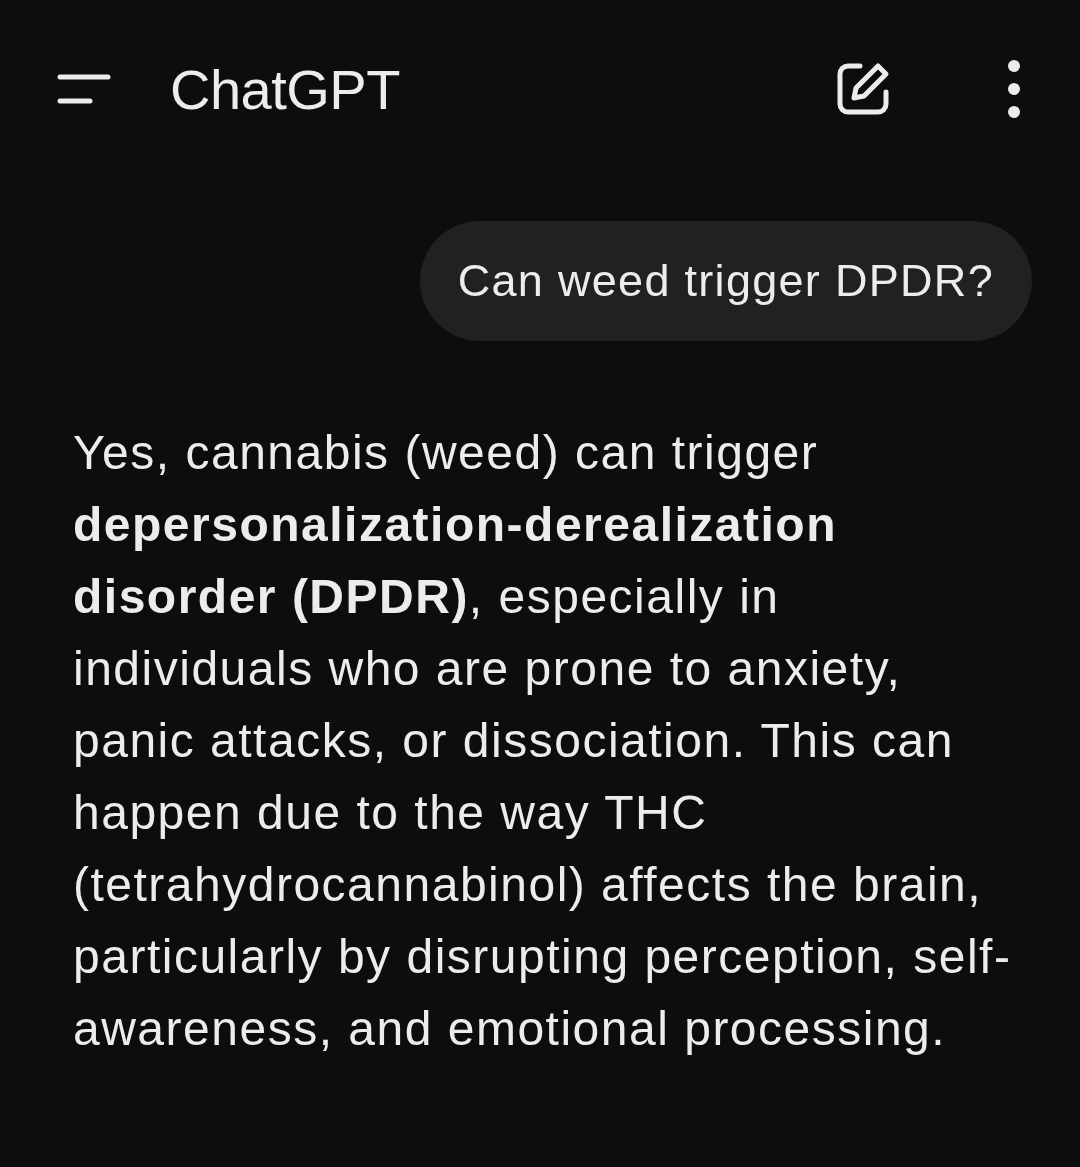 Image resolution: width=1080 pixels, height=1167 pixels. Describe the element at coordinates (1014, 89) in the screenshot. I see `more-options-icon` at that location.